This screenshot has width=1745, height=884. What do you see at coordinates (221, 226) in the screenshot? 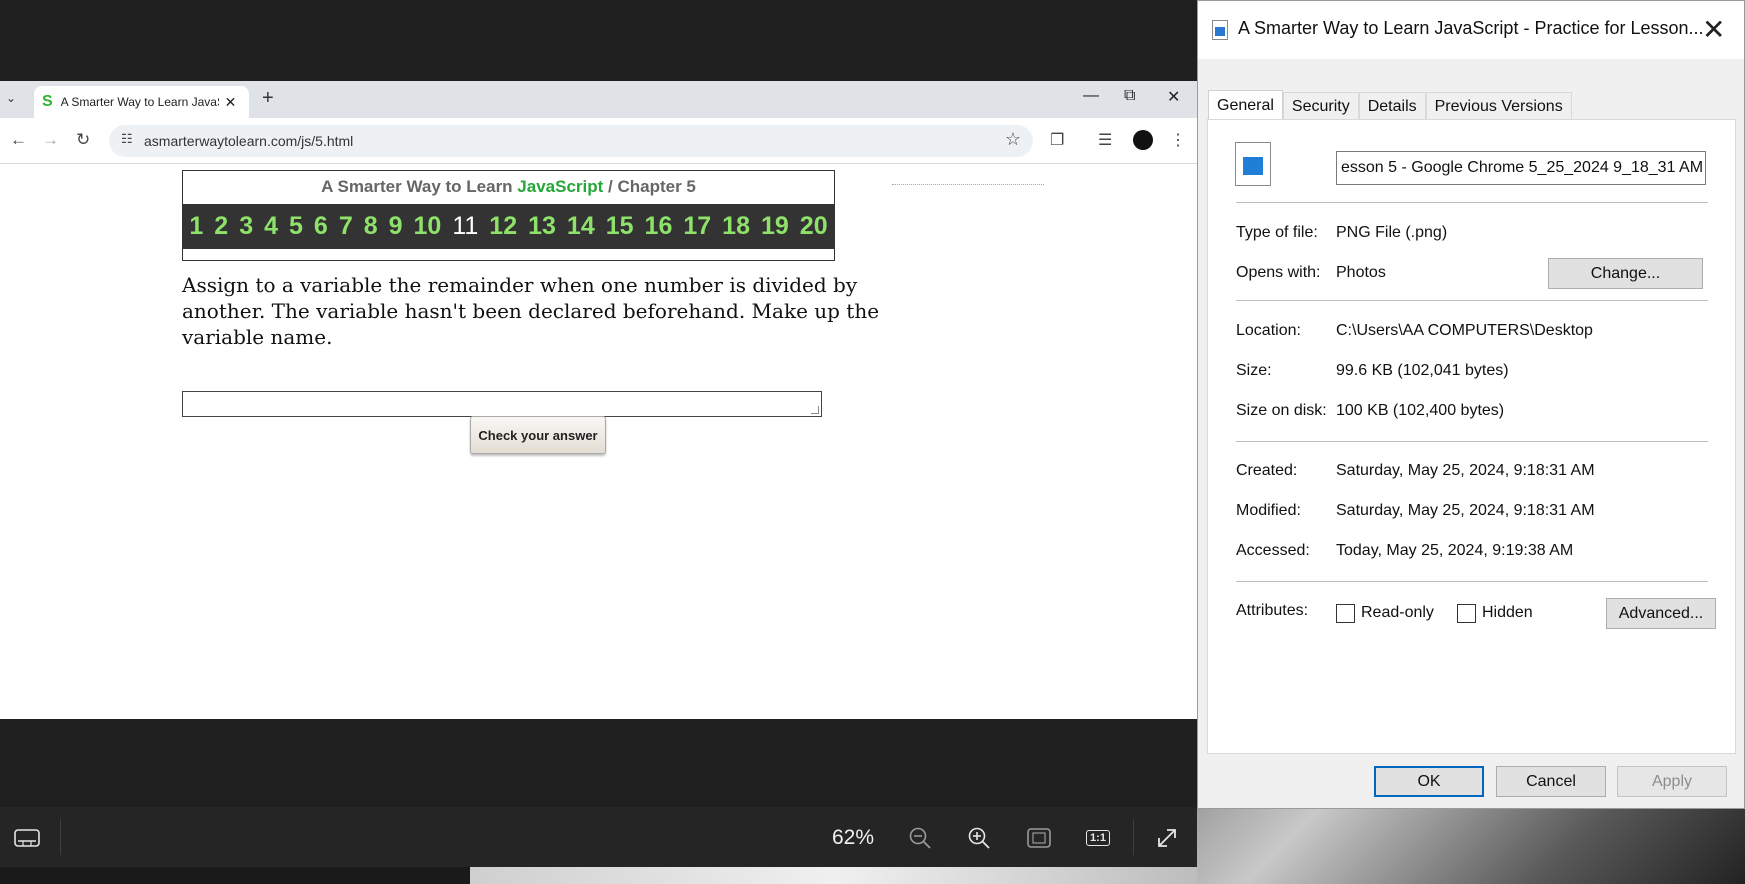
I see `exercise-link: 2` at bounding box center [221, 226].